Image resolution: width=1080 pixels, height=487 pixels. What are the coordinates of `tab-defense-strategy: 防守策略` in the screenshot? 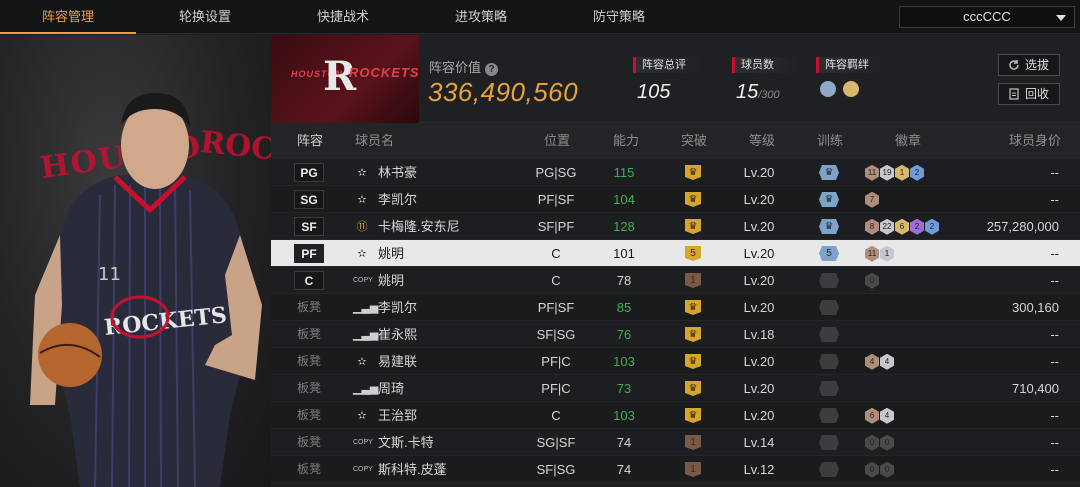 It's located at (619, 17).